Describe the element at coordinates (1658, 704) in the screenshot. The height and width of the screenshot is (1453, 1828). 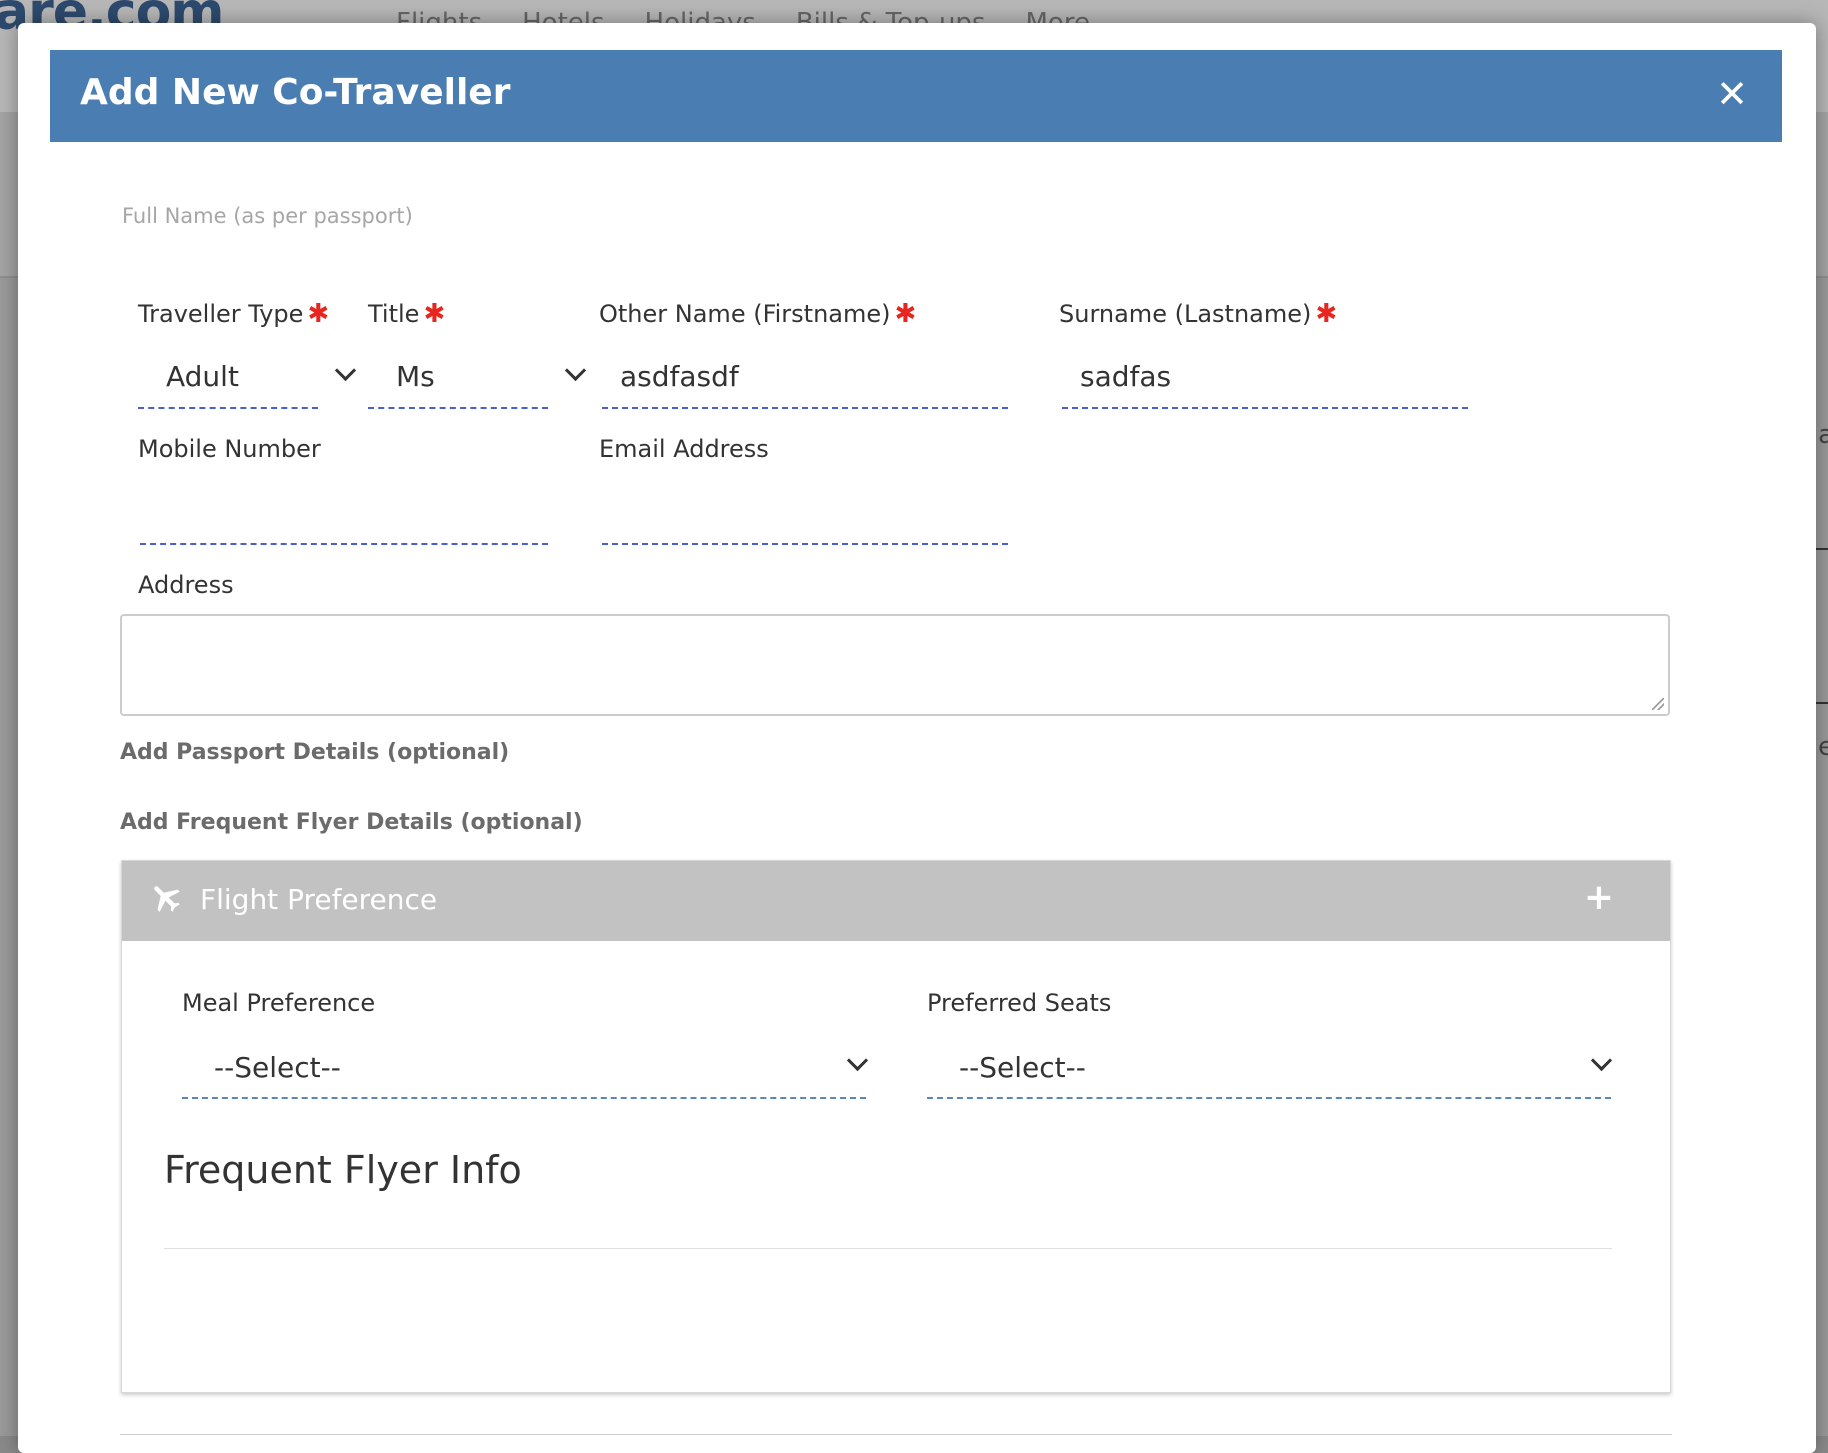
I see `resize-handle-icon` at that location.